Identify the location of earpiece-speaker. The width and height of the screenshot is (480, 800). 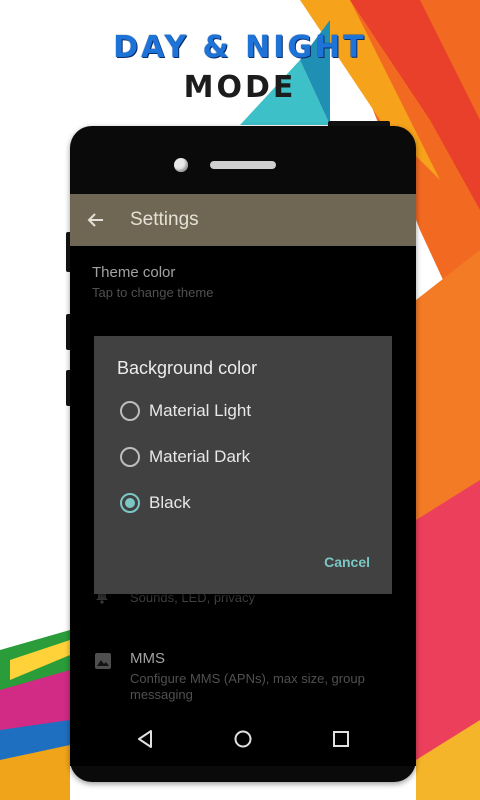
(243, 165).